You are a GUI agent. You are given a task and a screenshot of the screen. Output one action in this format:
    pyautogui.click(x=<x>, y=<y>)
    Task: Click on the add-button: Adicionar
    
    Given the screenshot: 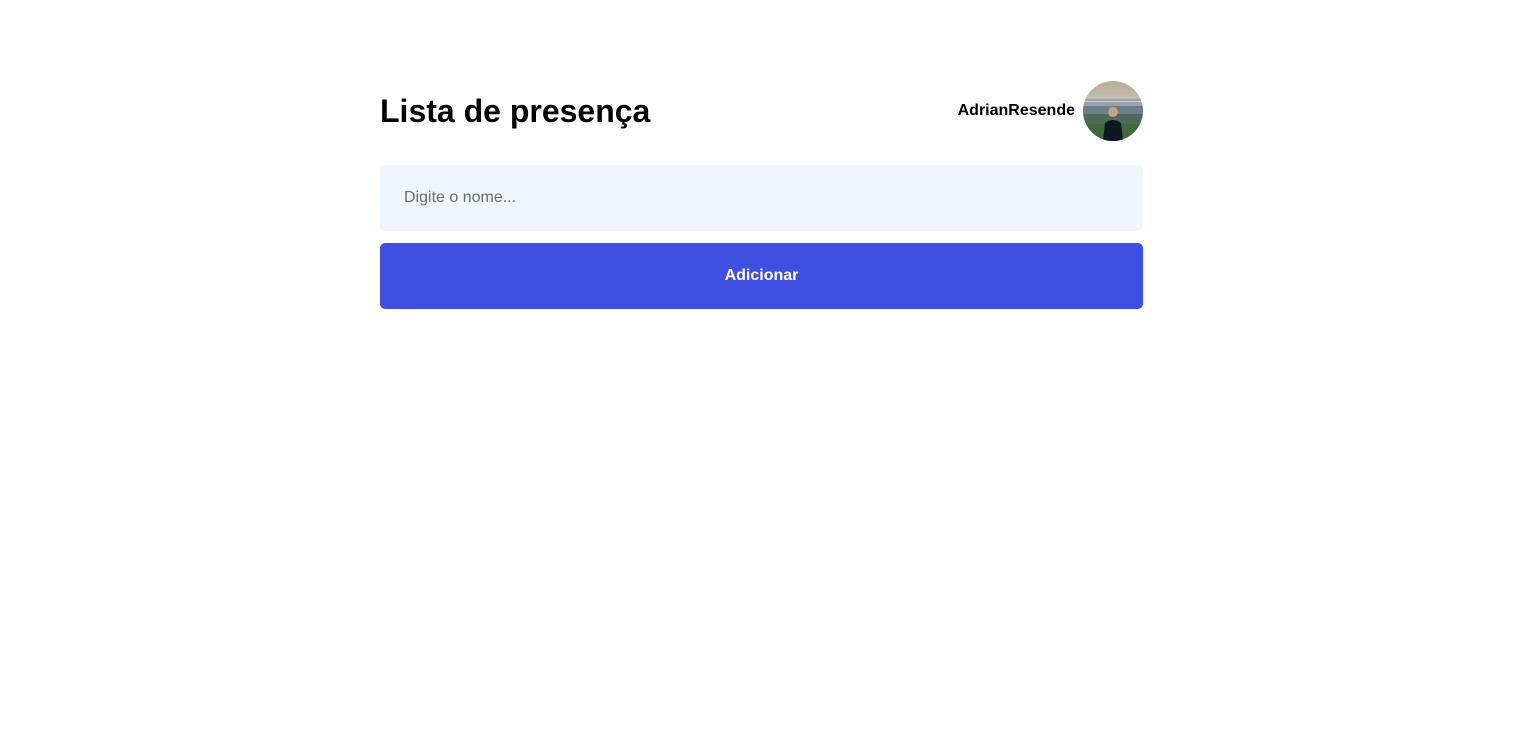 What is the action you would take?
    pyautogui.click(x=761, y=276)
    